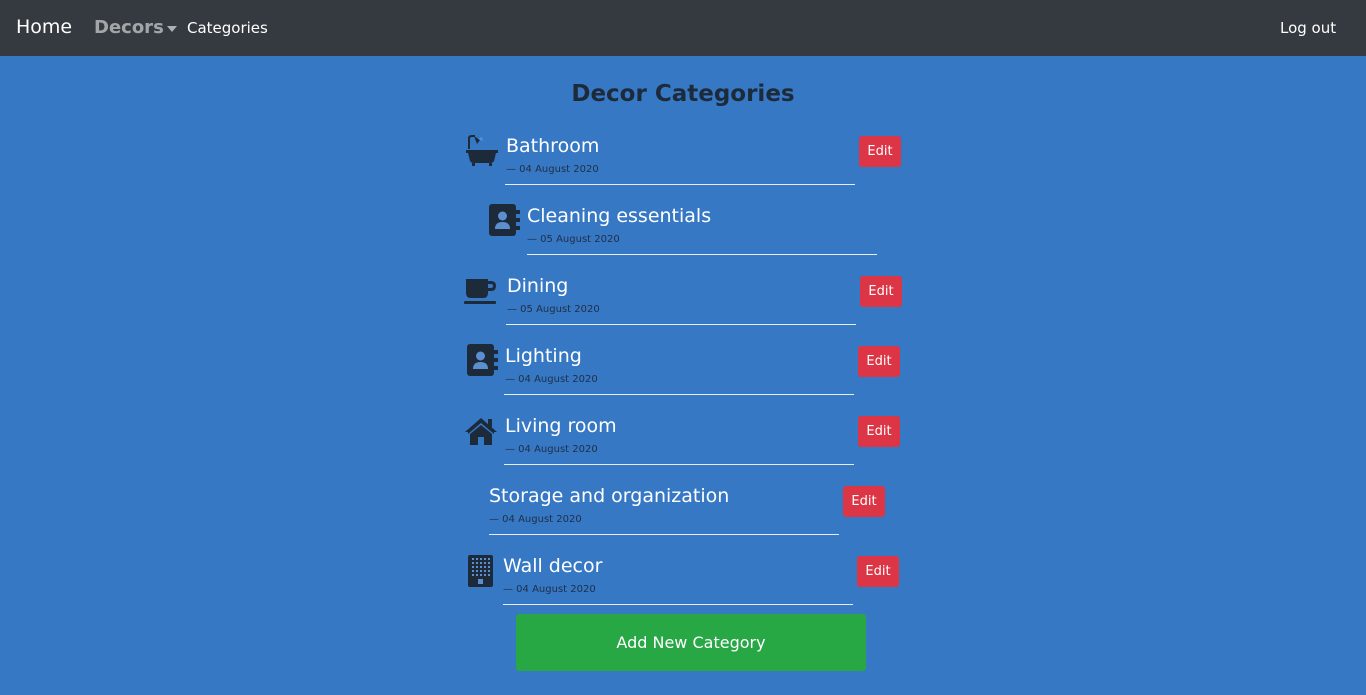 This screenshot has width=1366, height=695. What do you see at coordinates (619, 216) in the screenshot?
I see `category-name: Cleaning essentials` at bounding box center [619, 216].